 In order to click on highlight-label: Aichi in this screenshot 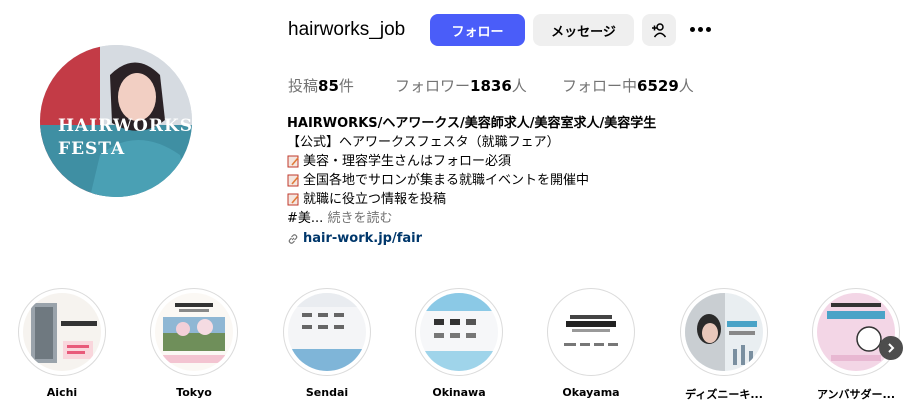, I will do `click(62, 392)`.